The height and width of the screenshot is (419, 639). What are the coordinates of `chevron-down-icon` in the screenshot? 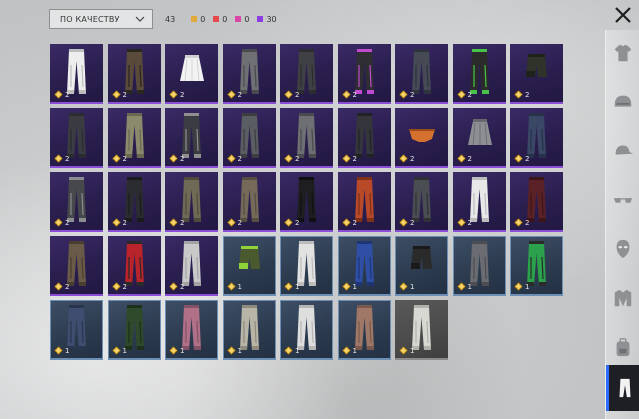 It's located at (140, 19).